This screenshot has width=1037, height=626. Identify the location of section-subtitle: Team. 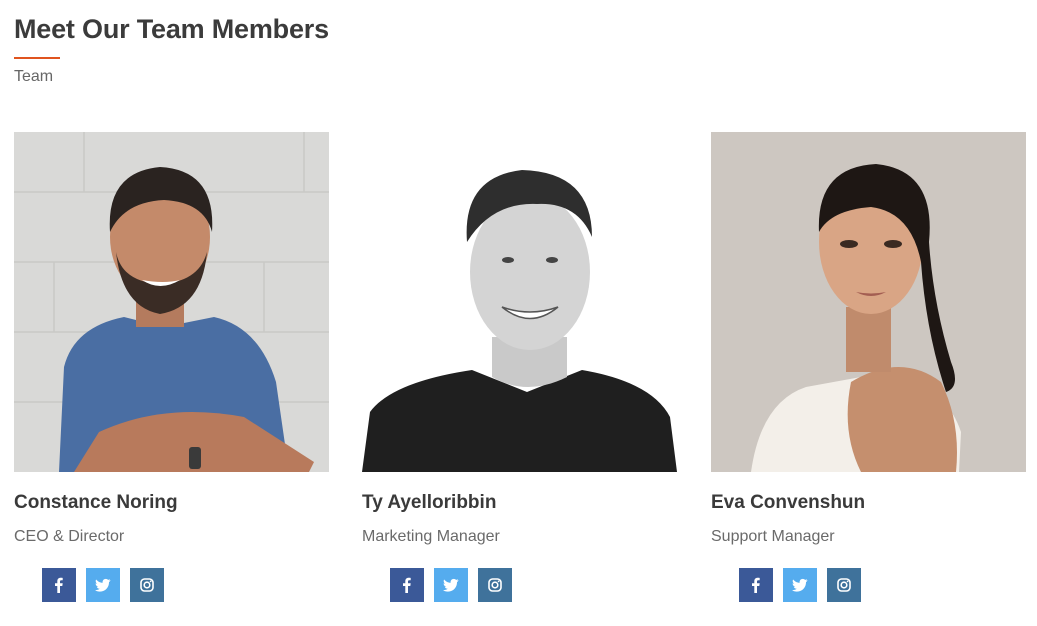
(34, 76).